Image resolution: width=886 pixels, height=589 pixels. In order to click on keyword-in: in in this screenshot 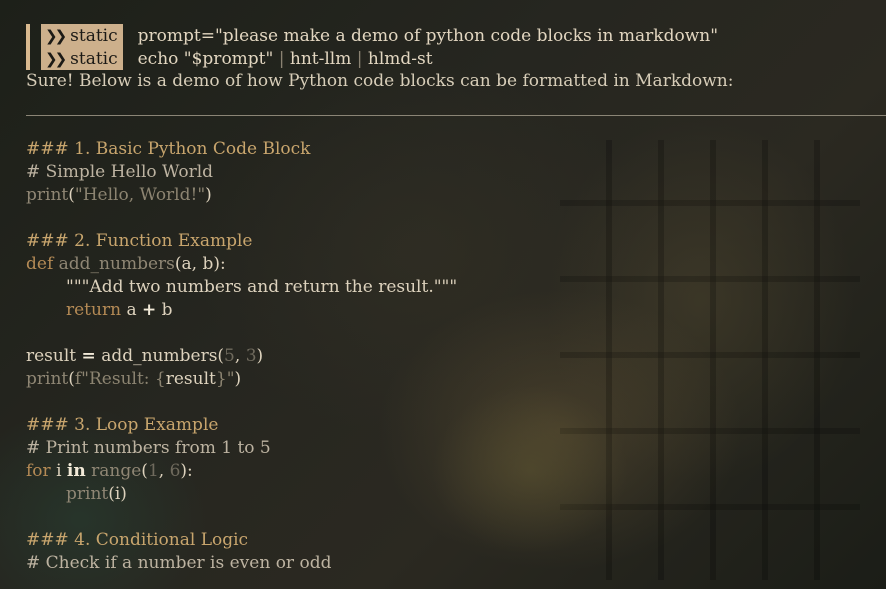, I will do `click(76, 471)`.